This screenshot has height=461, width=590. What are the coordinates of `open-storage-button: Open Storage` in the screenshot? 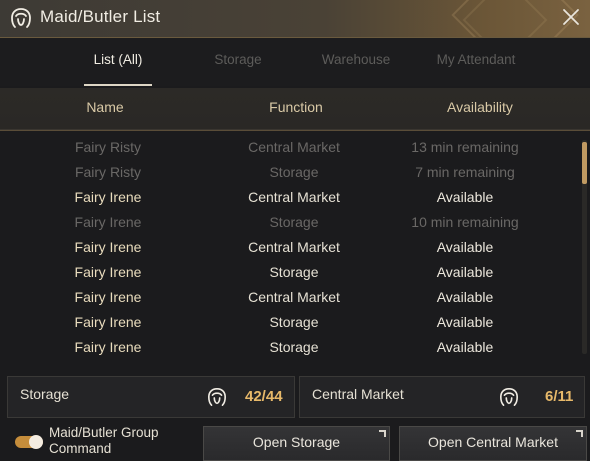 It's located at (296, 443).